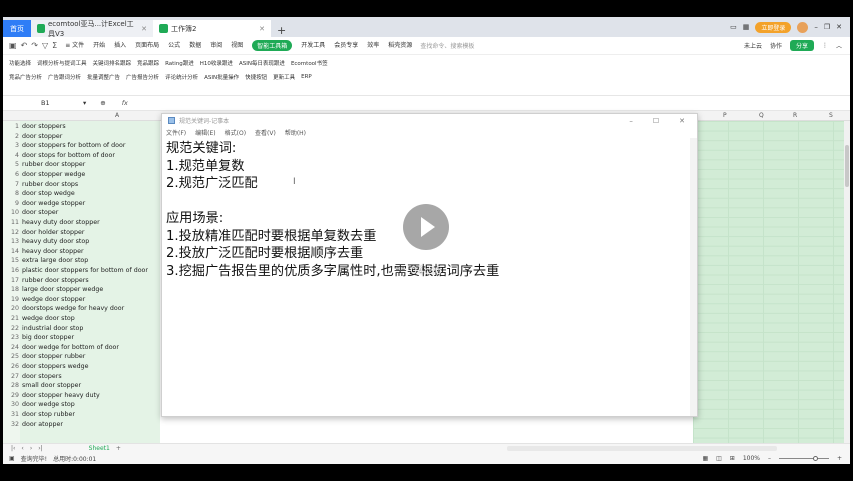 The image size is (853, 481). What do you see at coordinates (53, 233) in the screenshot?
I see `cell-a: door holder stopper` at bounding box center [53, 233].